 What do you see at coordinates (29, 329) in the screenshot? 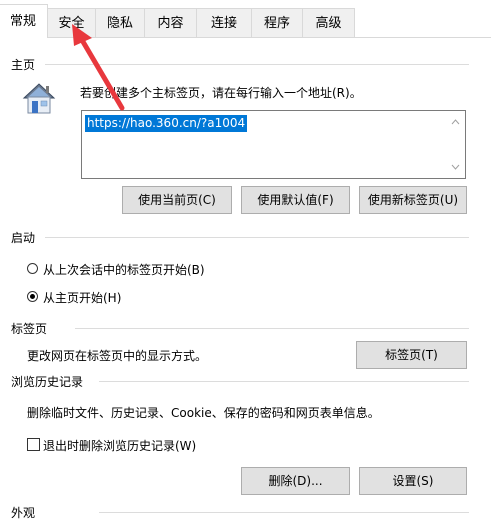
I see `tabs-header: 标签页` at bounding box center [29, 329].